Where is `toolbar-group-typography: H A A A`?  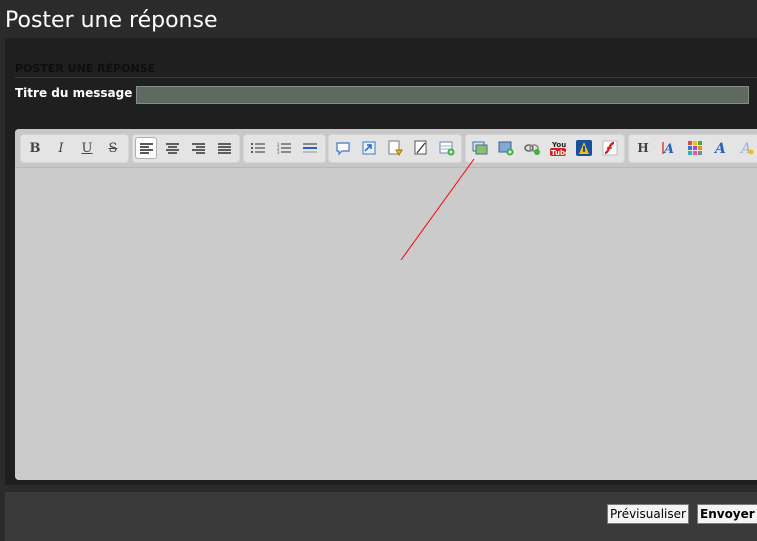
toolbar-group-typography: H A A A is located at coordinates (692, 148).